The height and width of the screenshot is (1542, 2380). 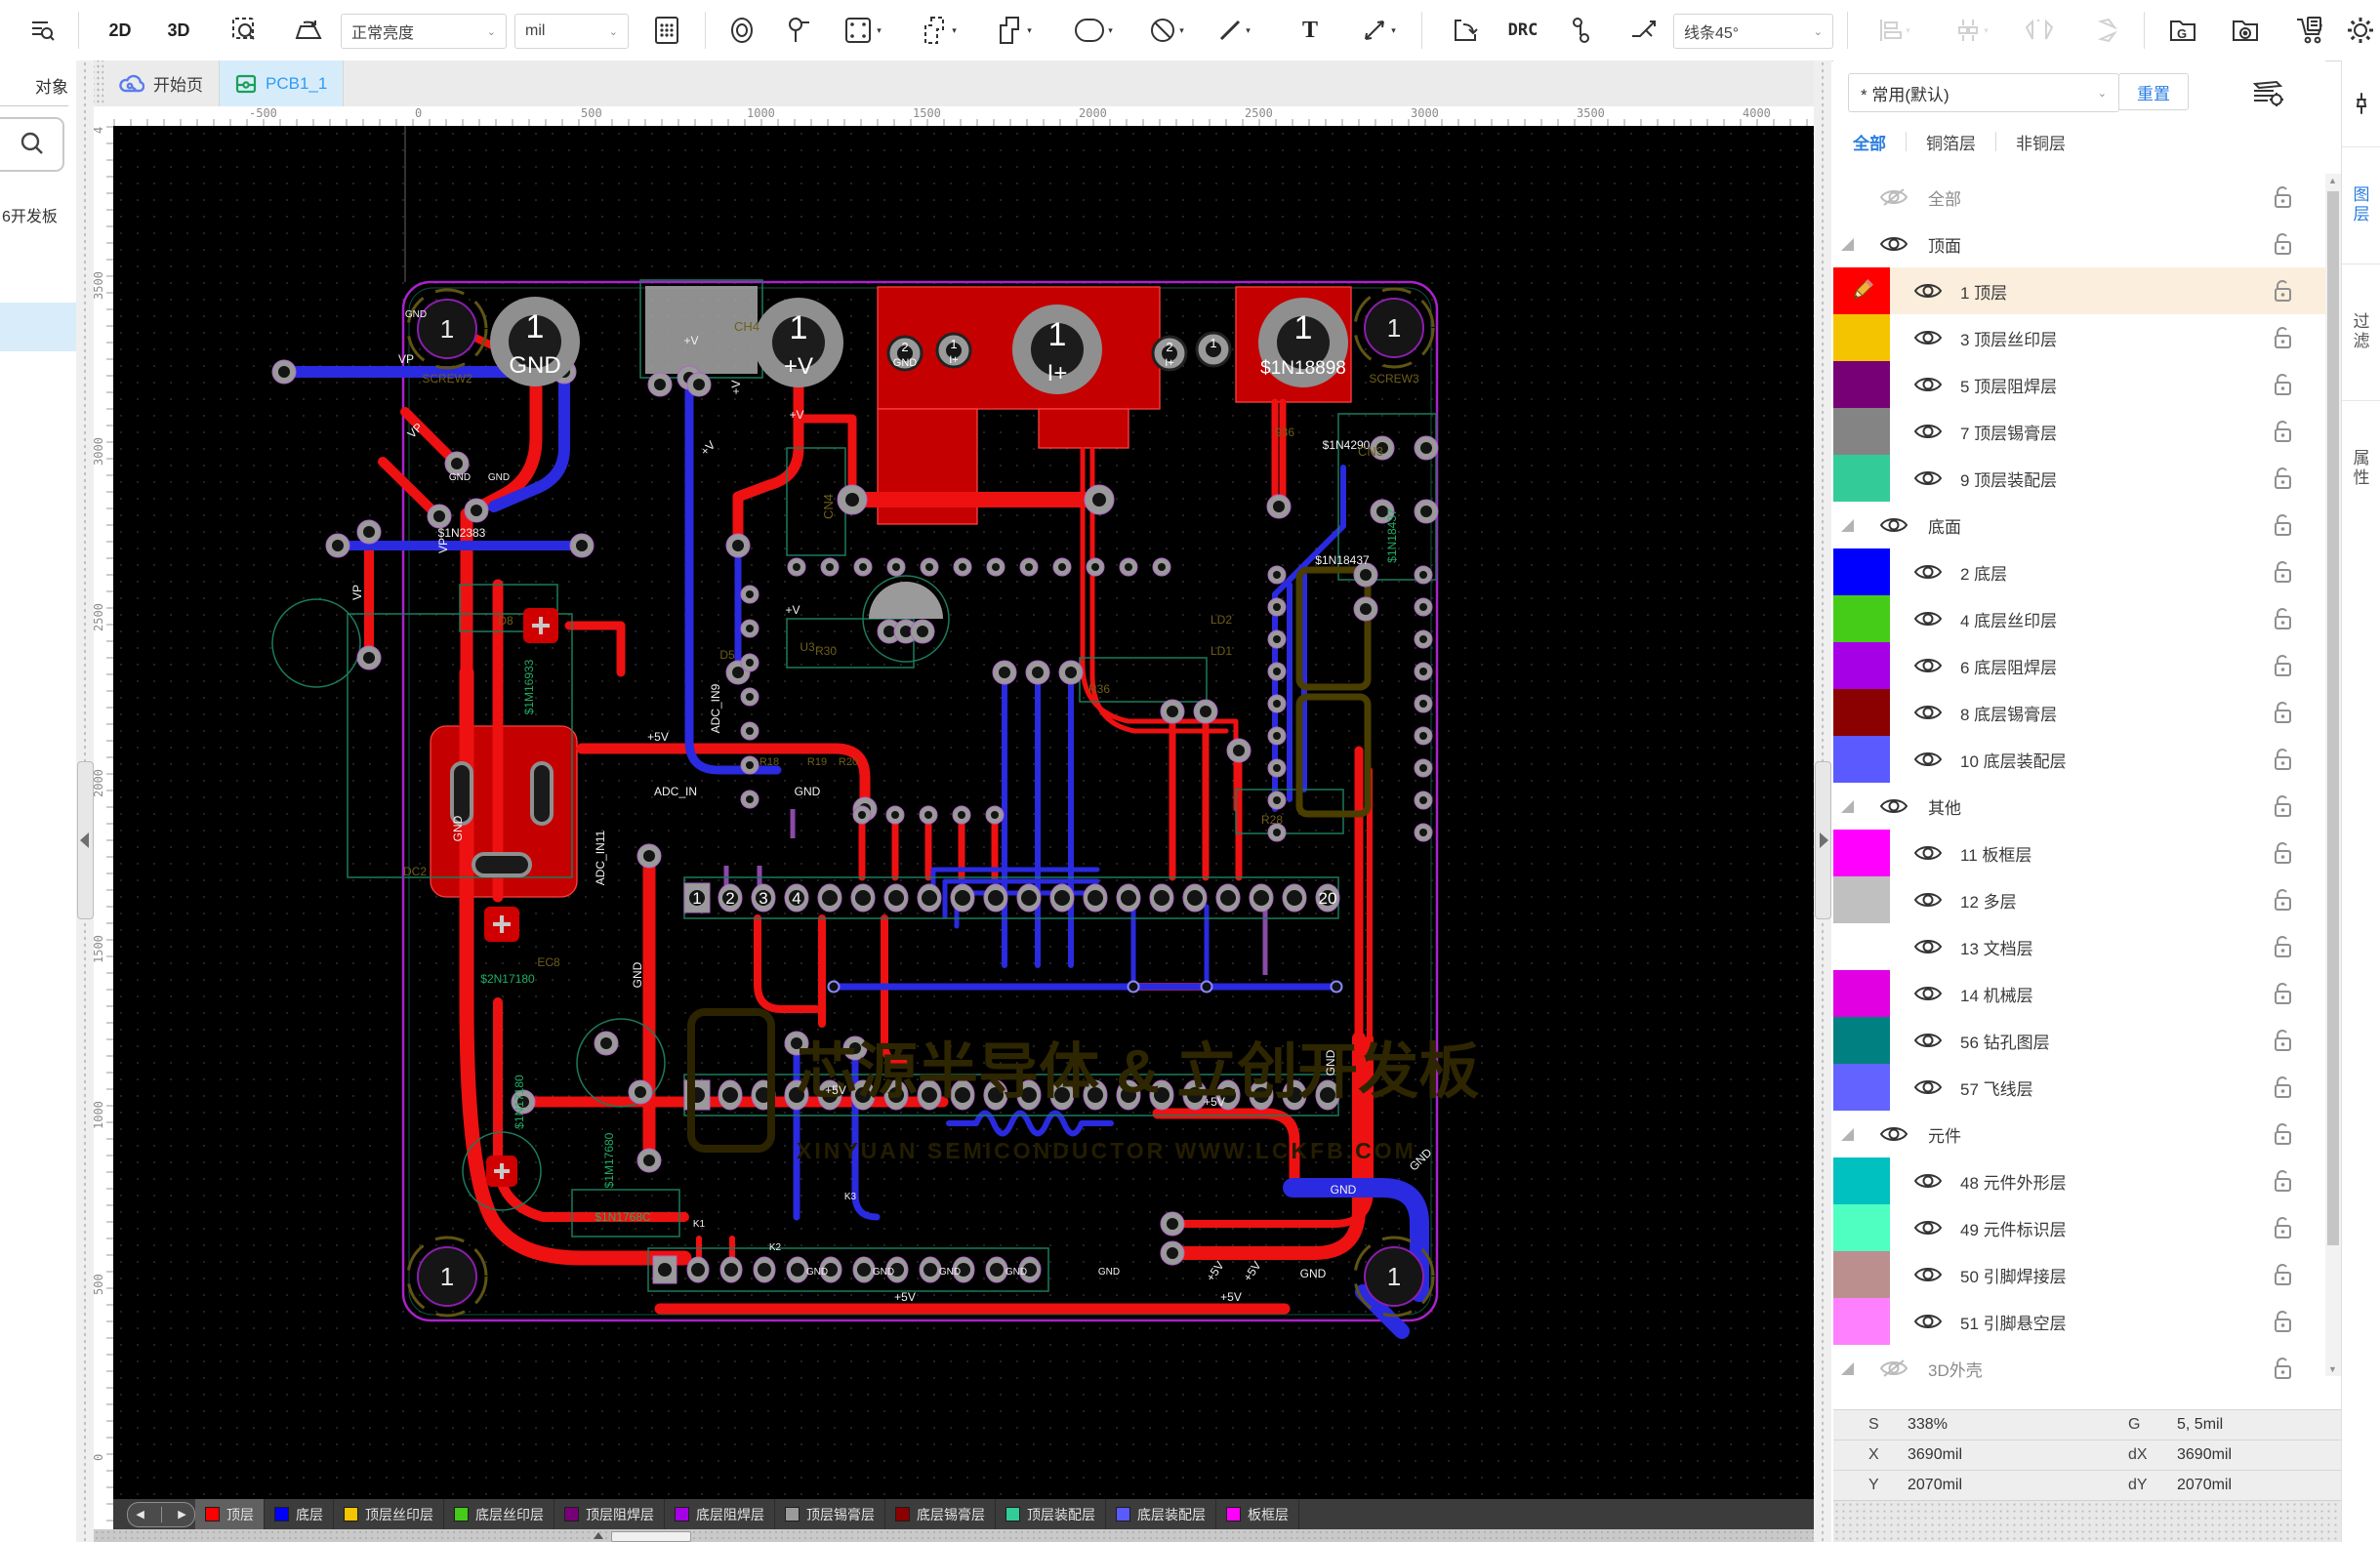 What do you see at coordinates (1014, 30) in the screenshot?
I see `solid-region-tool-icon: ▾` at bounding box center [1014, 30].